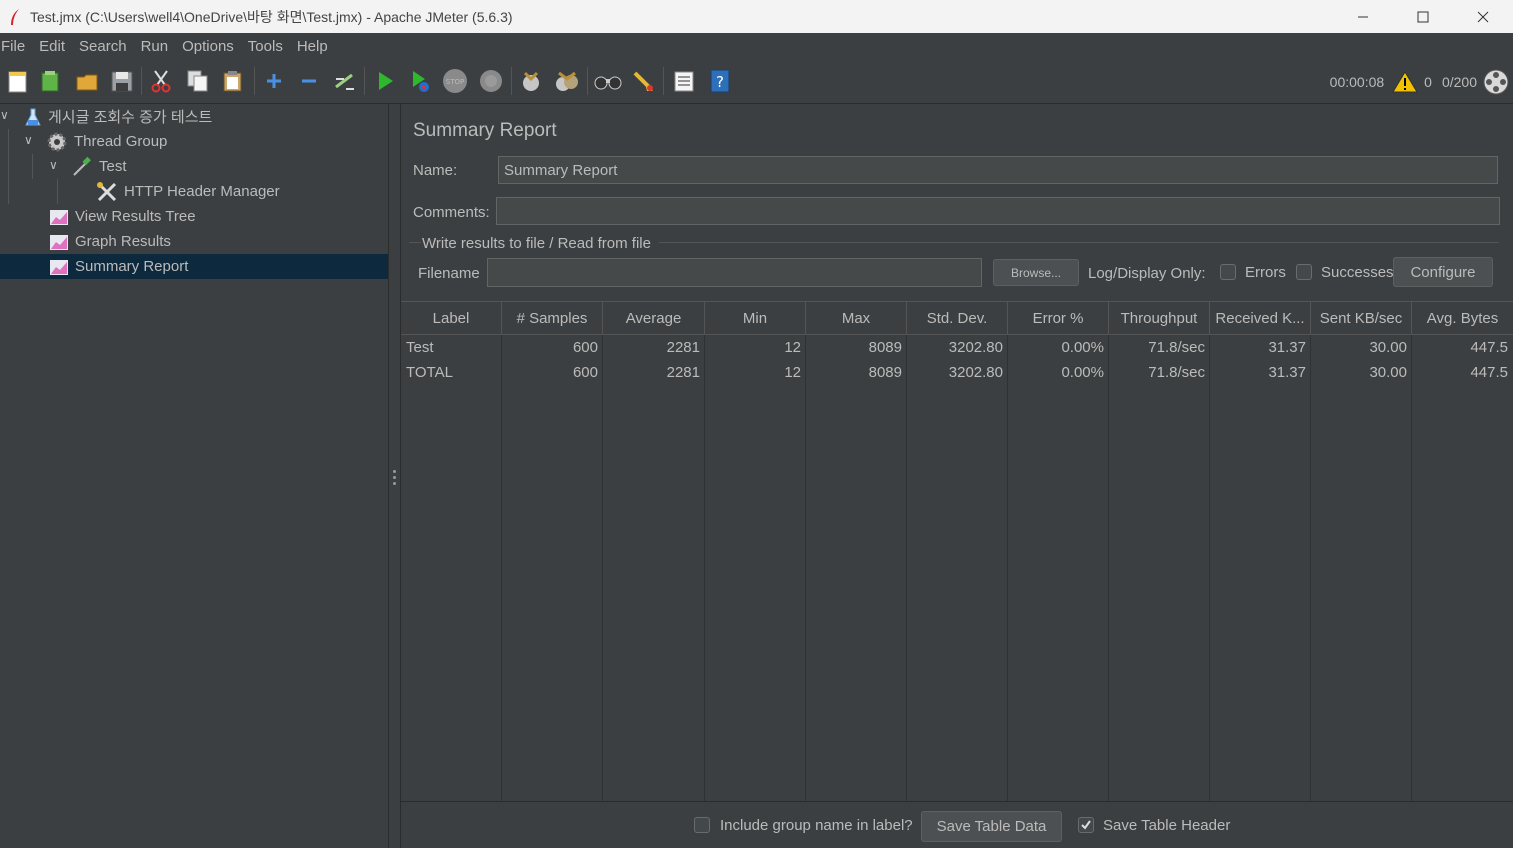  Describe the element at coordinates (107, 192) in the screenshot. I see `tools-icon` at that location.